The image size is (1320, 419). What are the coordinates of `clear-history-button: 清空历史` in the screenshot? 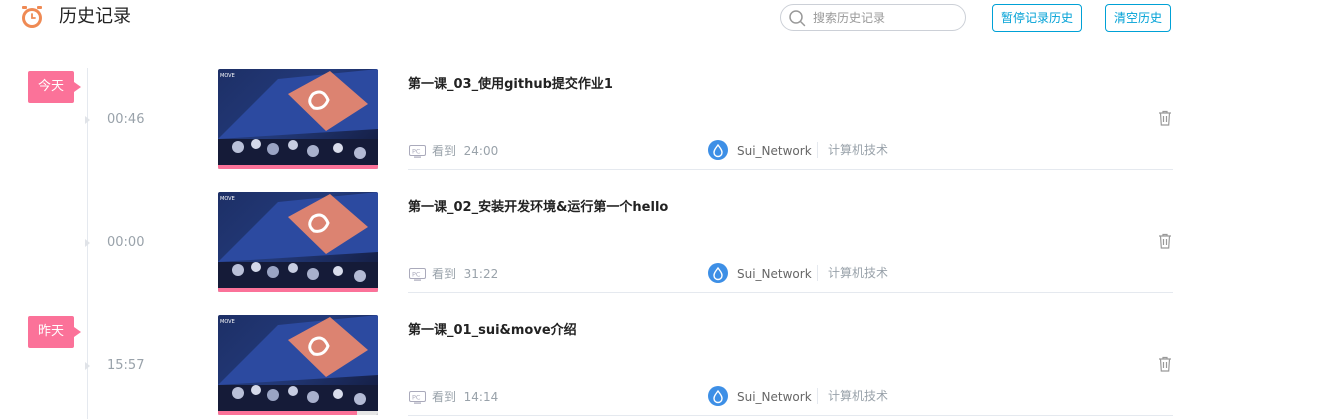 It's located at (1138, 18).